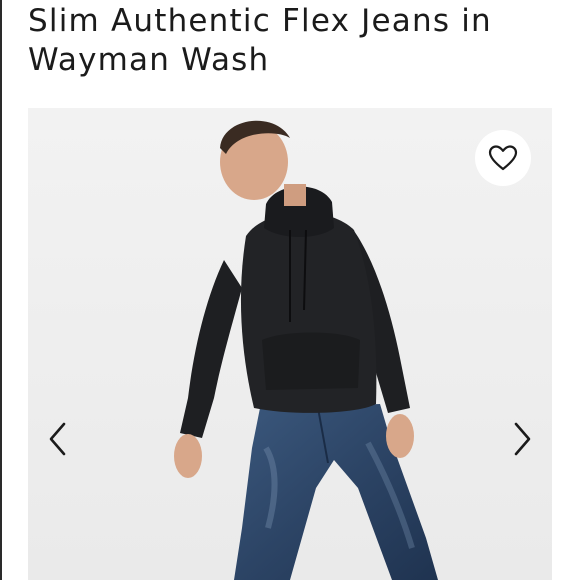 The height and width of the screenshot is (580, 580). I want to click on chevron-left-icon, so click(57, 439).